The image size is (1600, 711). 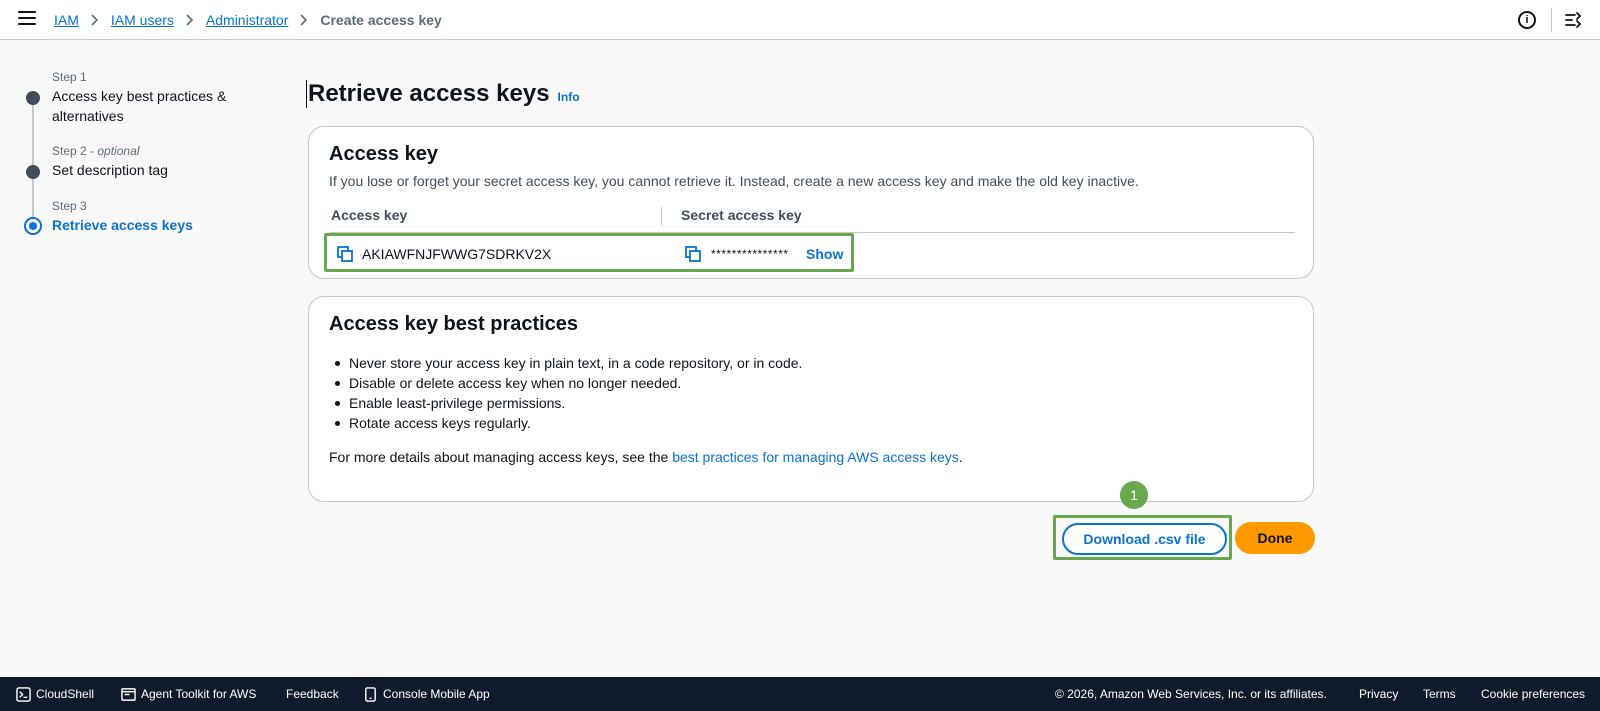 I want to click on breadcrumb-administrator: Administrator, so click(x=247, y=20).